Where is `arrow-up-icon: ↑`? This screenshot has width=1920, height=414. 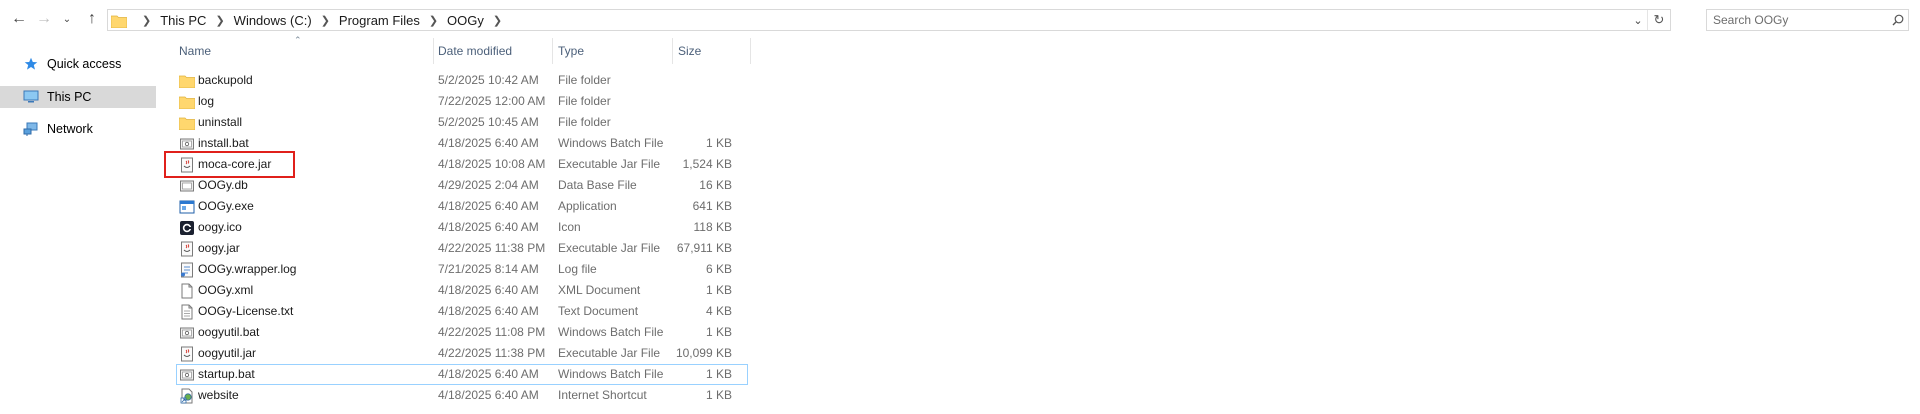 arrow-up-icon: ↑ is located at coordinates (92, 18).